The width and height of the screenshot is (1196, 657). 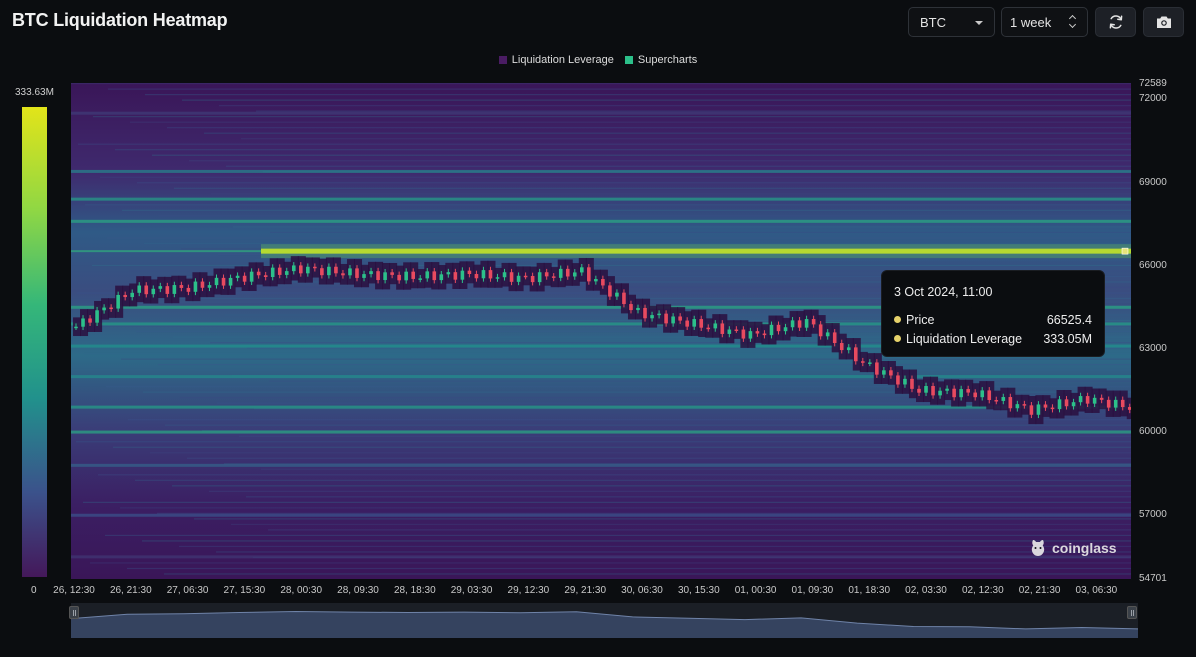 What do you see at coordinates (1132, 612) in the screenshot?
I see `navigator-handle-right` at bounding box center [1132, 612].